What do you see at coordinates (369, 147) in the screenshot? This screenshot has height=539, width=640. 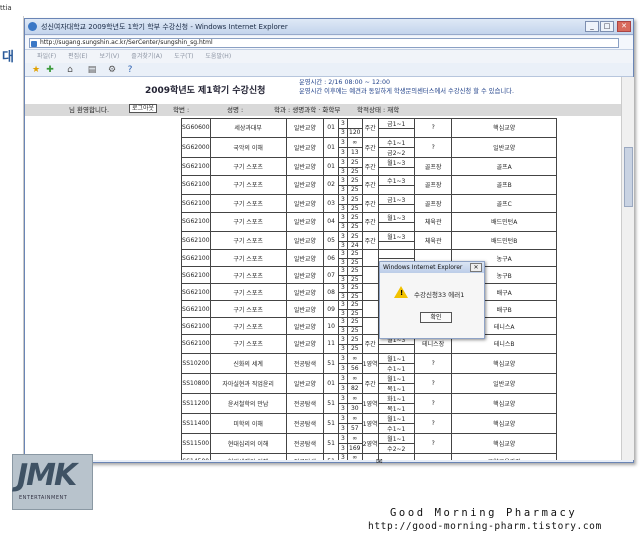 I see `table-row: SG62000 국악의 이해 일반교양 01 3 ∞ 주간 수1~1? 일반교양` at bounding box center [369, 147].